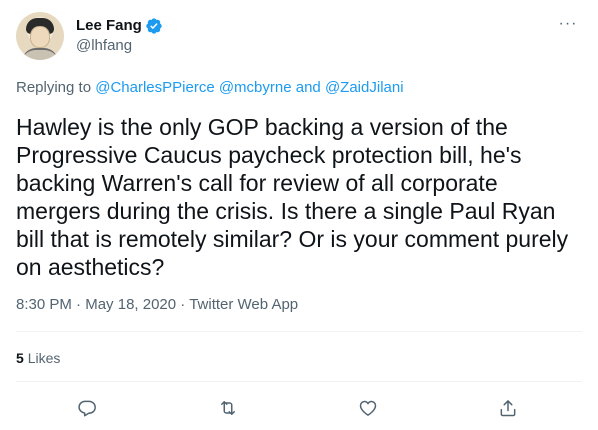  I want to click on author-name-row: Lee Fang, so click(119, 26).